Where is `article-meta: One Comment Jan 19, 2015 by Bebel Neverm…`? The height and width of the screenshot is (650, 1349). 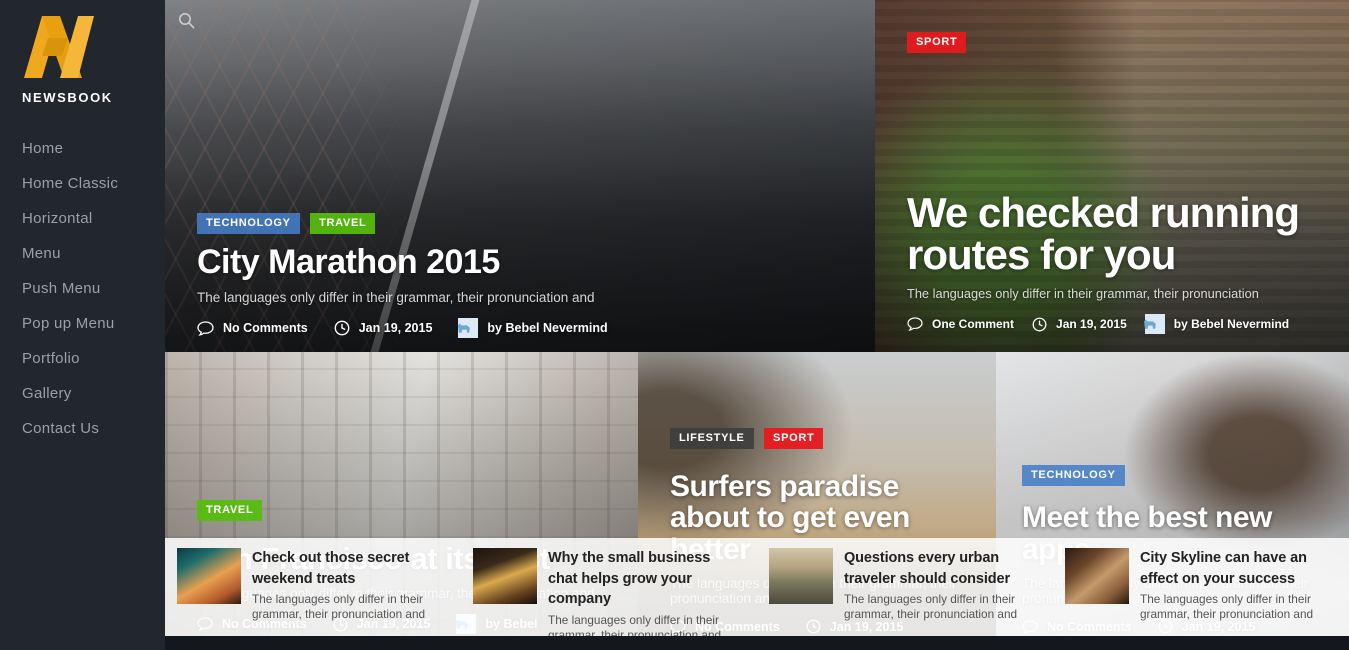 article-meta: One Comment Jan 19, 2015 by Bebel Neverm… is located at coordinates (1113, 324).